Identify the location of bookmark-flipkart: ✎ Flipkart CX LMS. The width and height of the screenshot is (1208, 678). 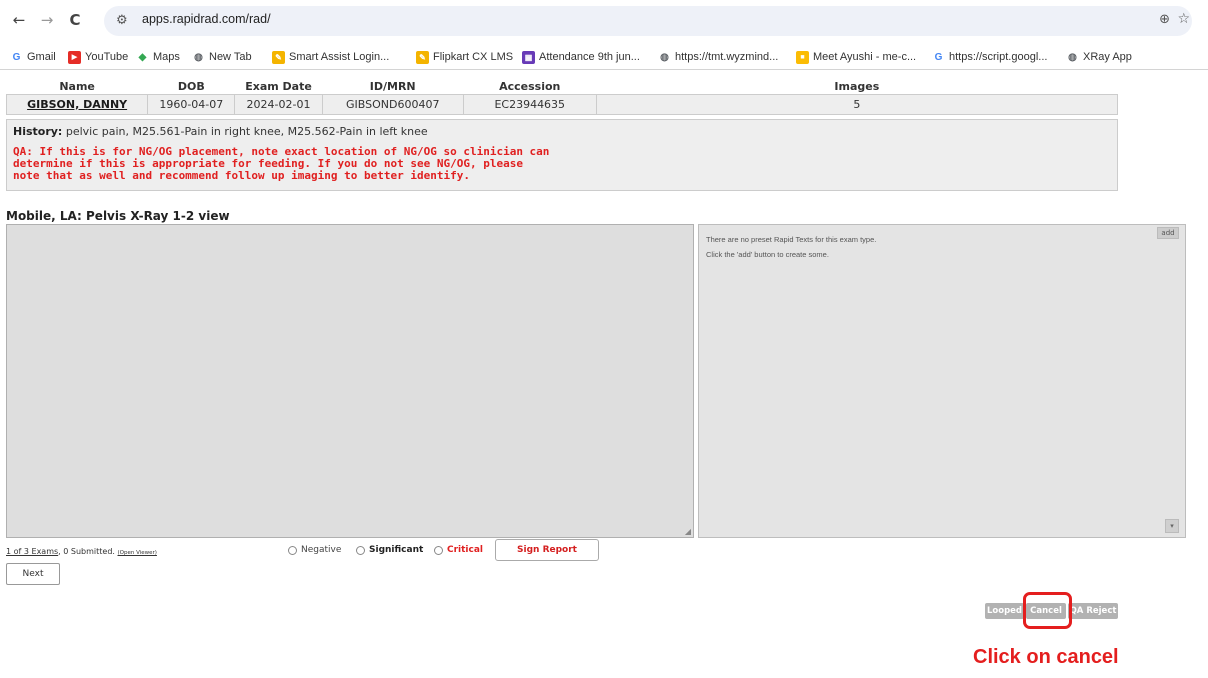
(464, 57).